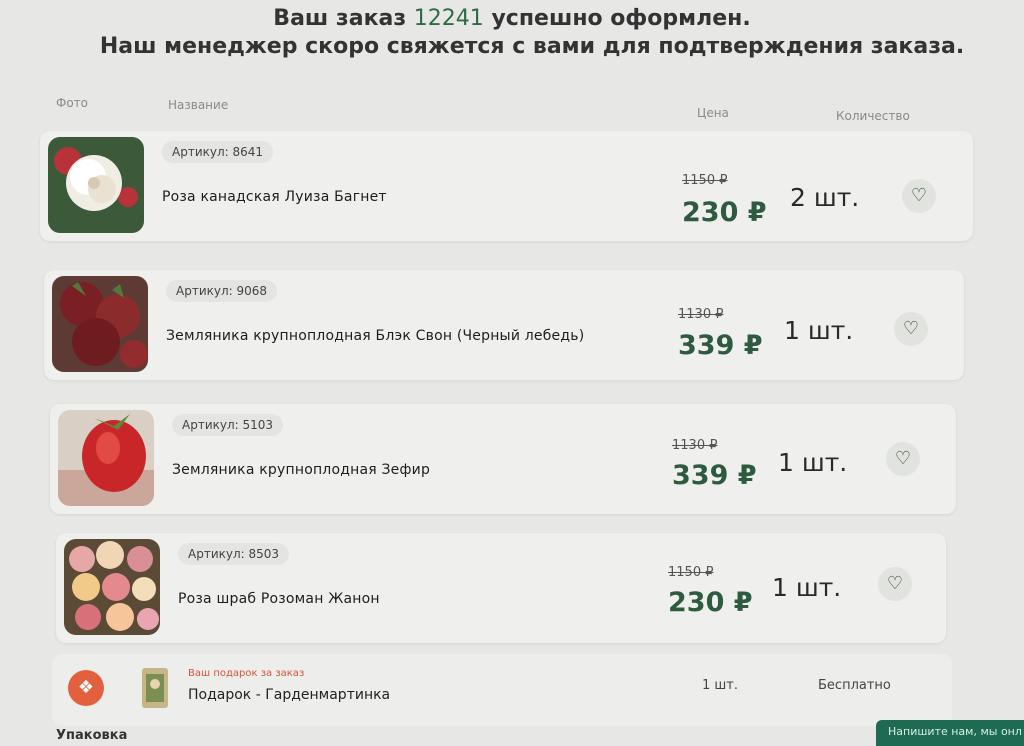  What do you see at coordinates (246, 673) in the screenshot?
I see `gift-label: Ваш подарок за заказ` at bounding box center [246, 673].